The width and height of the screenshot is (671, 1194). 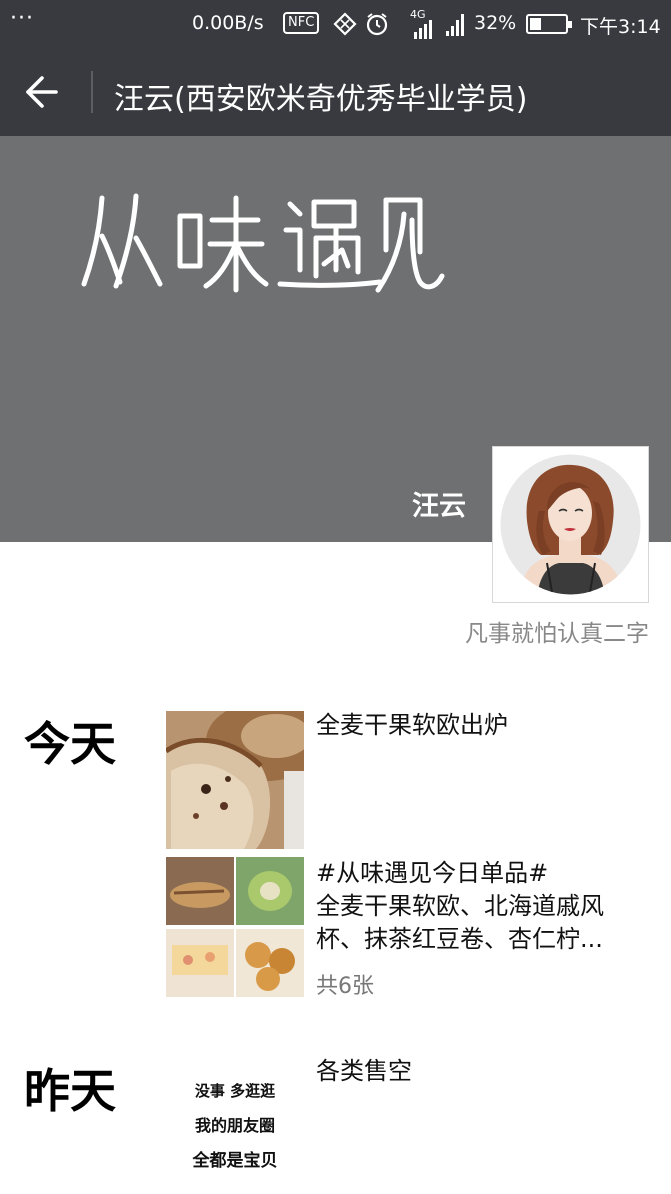 I want to click on profile-name: 汪云, so click(x=439, y=506).